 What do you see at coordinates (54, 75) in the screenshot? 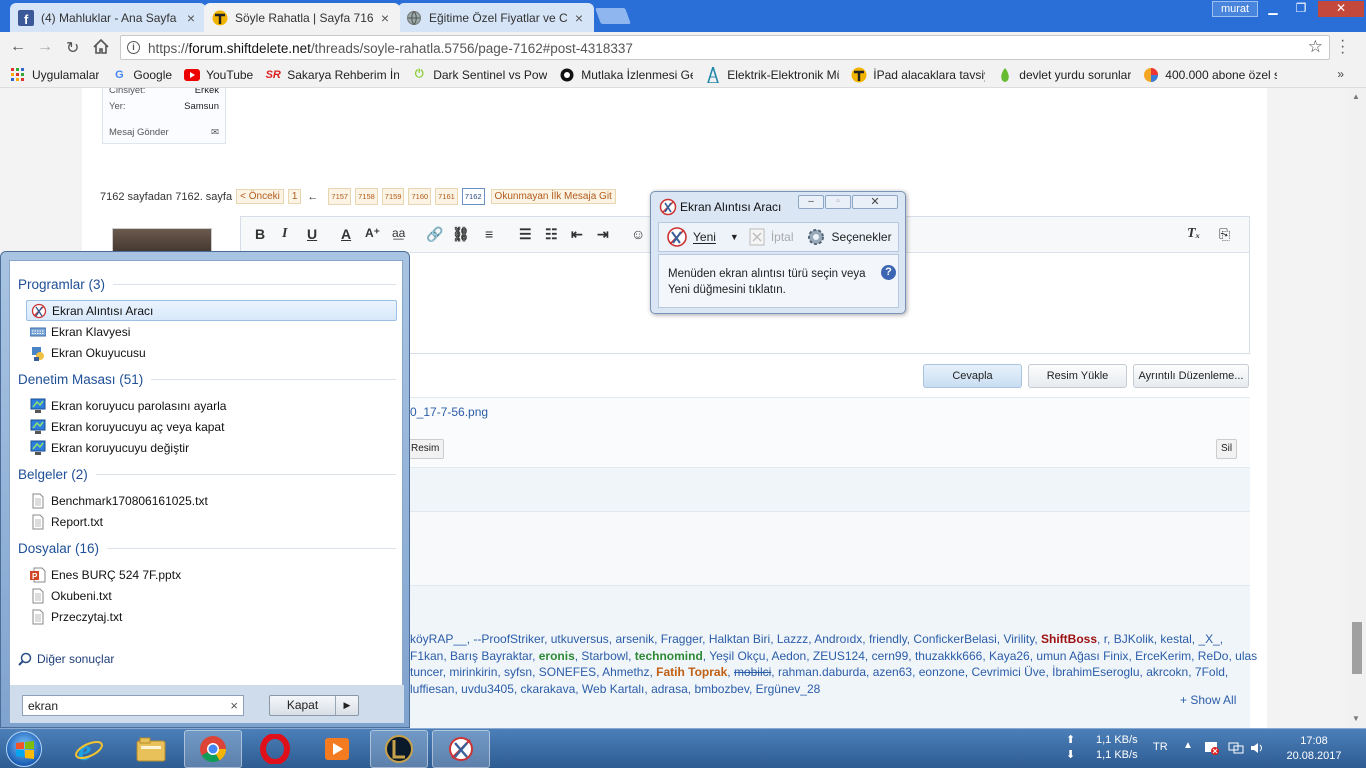
I see `bookmark-apps: Uygulamalar` at bounding box center [54, 75].